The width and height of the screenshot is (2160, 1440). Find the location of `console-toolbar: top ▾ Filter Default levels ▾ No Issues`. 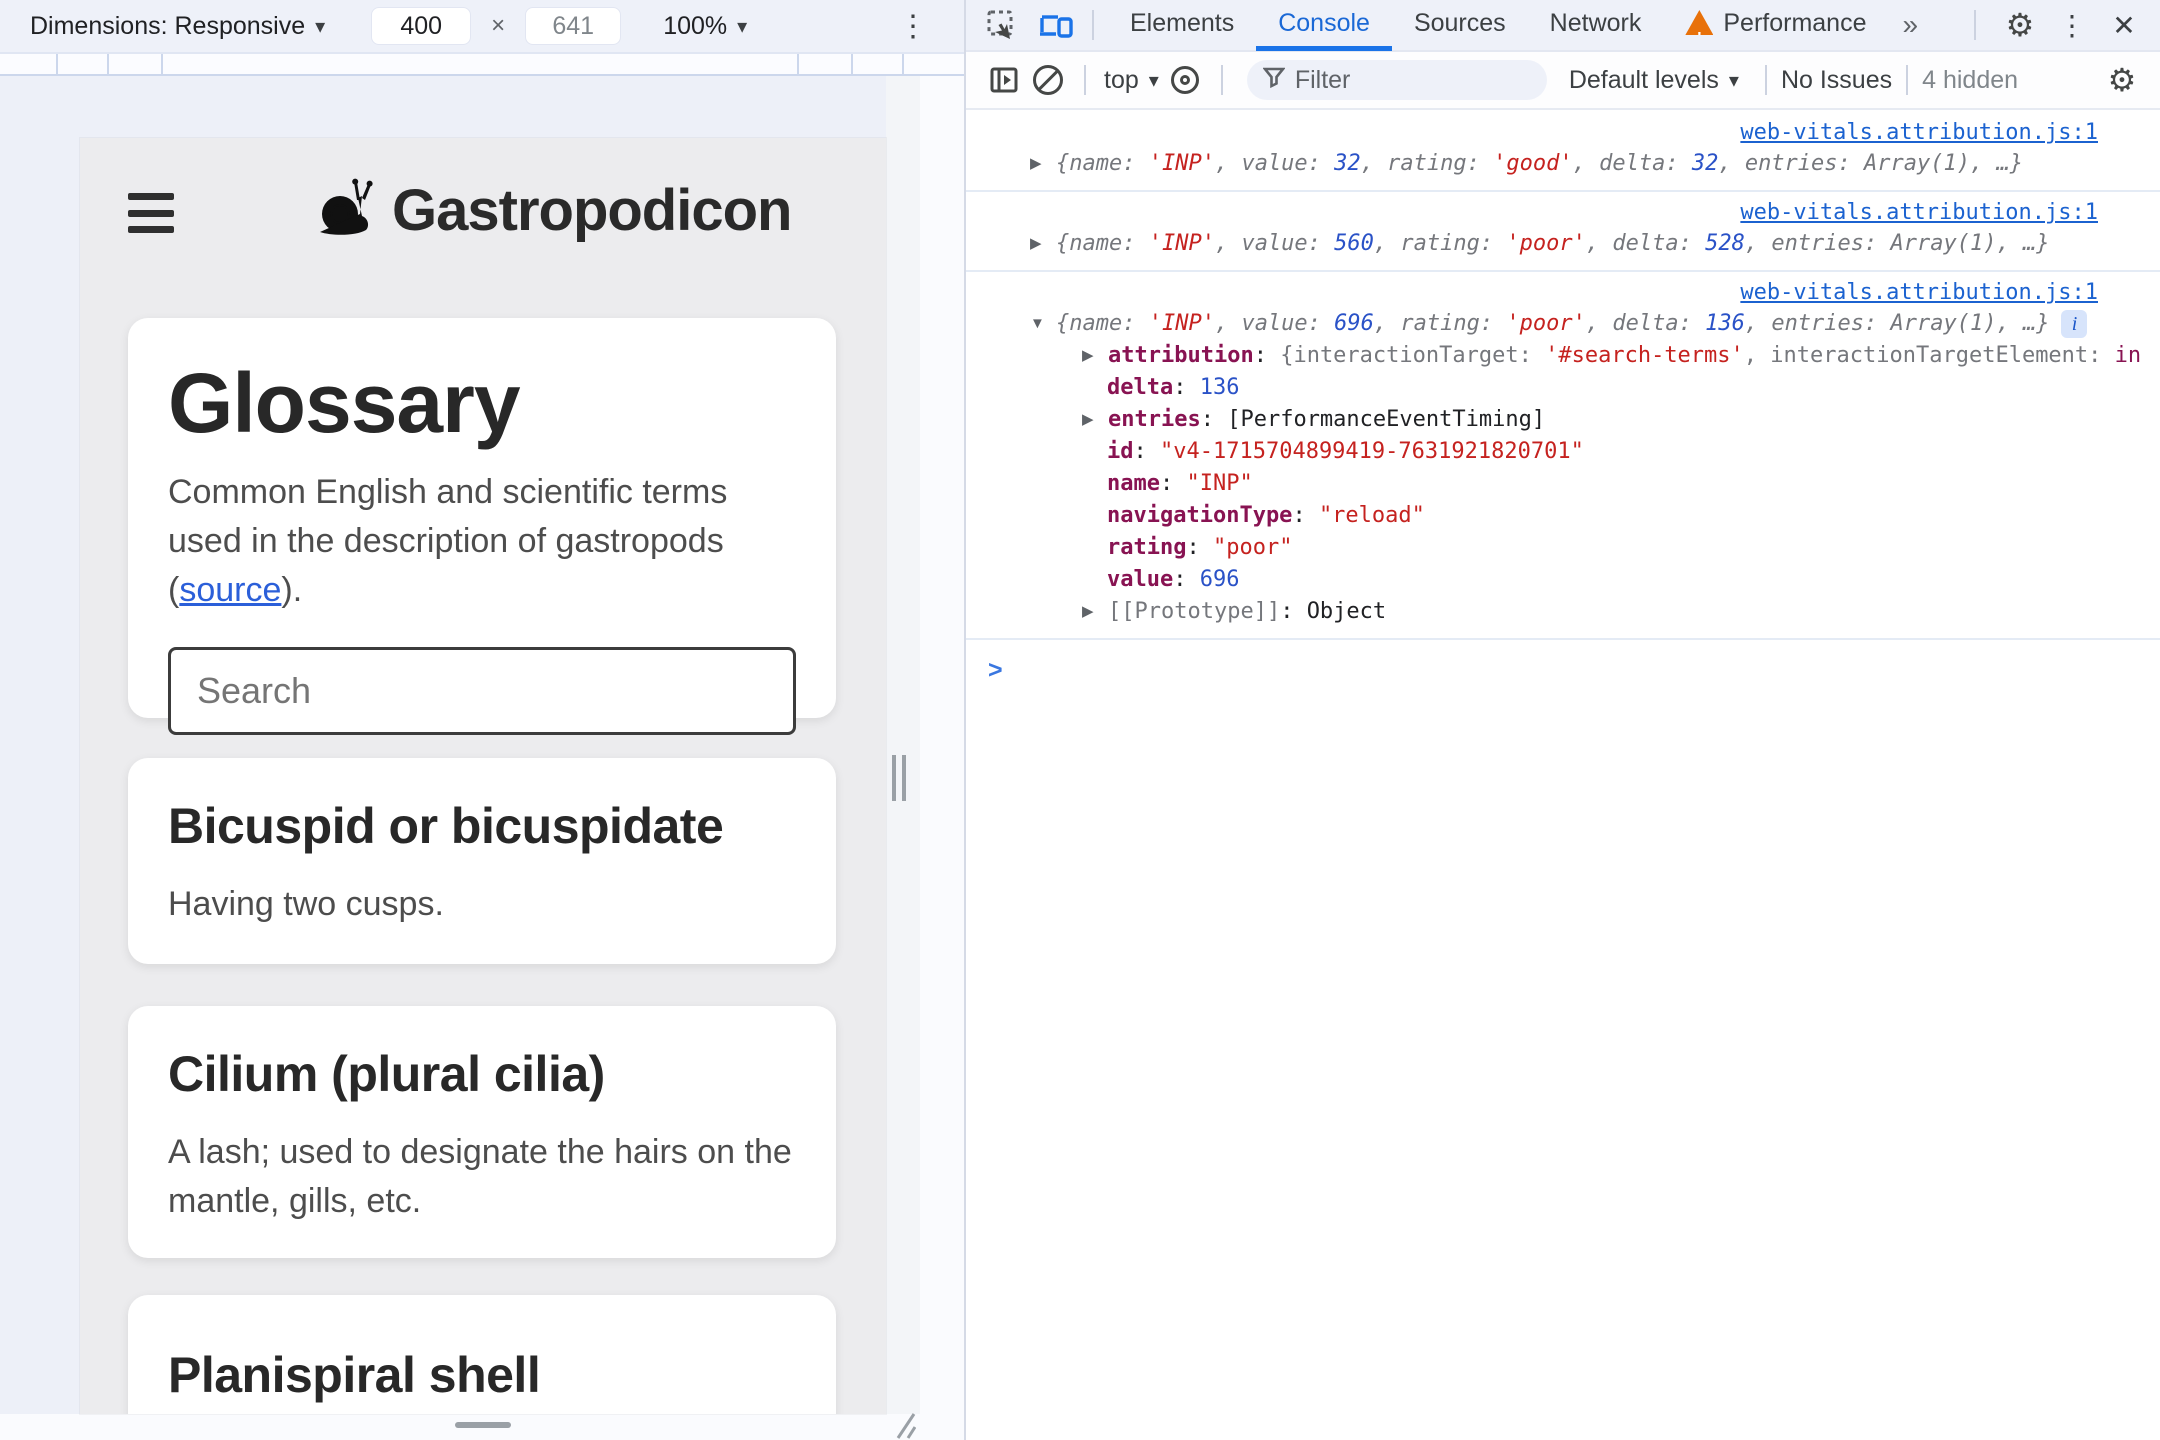

console-toolbar: top ▾ Filter Default levels ▾ No Issues is located at coordinates (1563, 81).